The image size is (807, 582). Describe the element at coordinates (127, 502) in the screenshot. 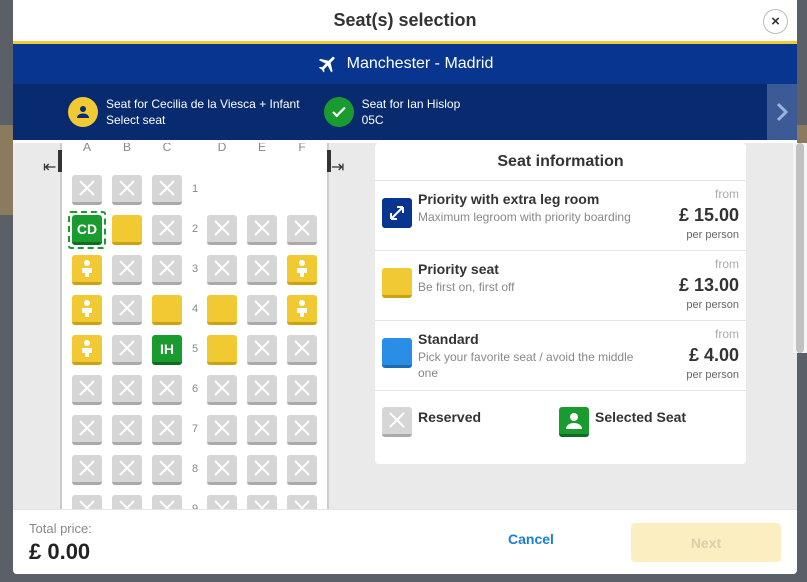

I see `seat-9B` at that location.